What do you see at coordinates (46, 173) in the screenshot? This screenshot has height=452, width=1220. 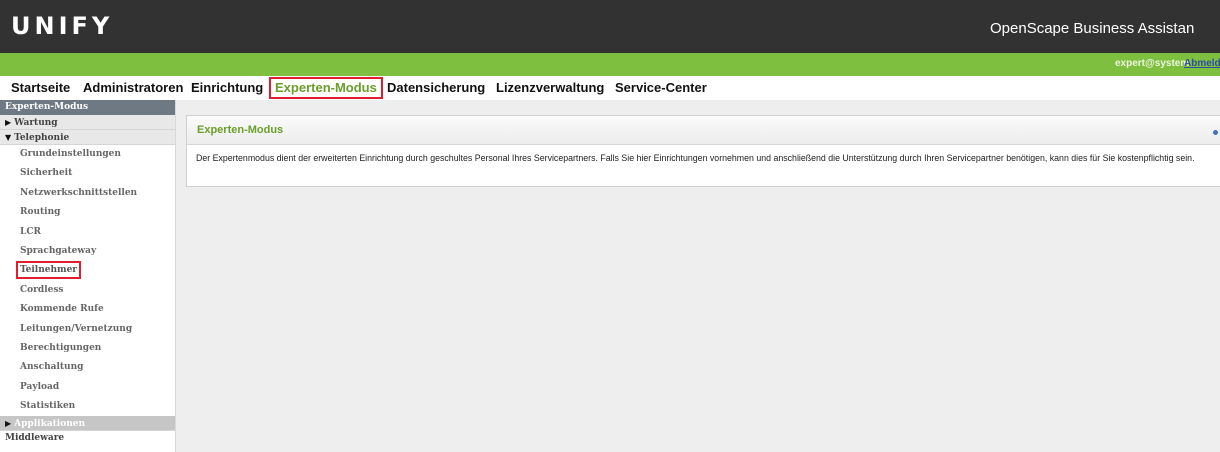 I see `sidebar-item-label: Sicherheit` at bounding box center [46, 173].